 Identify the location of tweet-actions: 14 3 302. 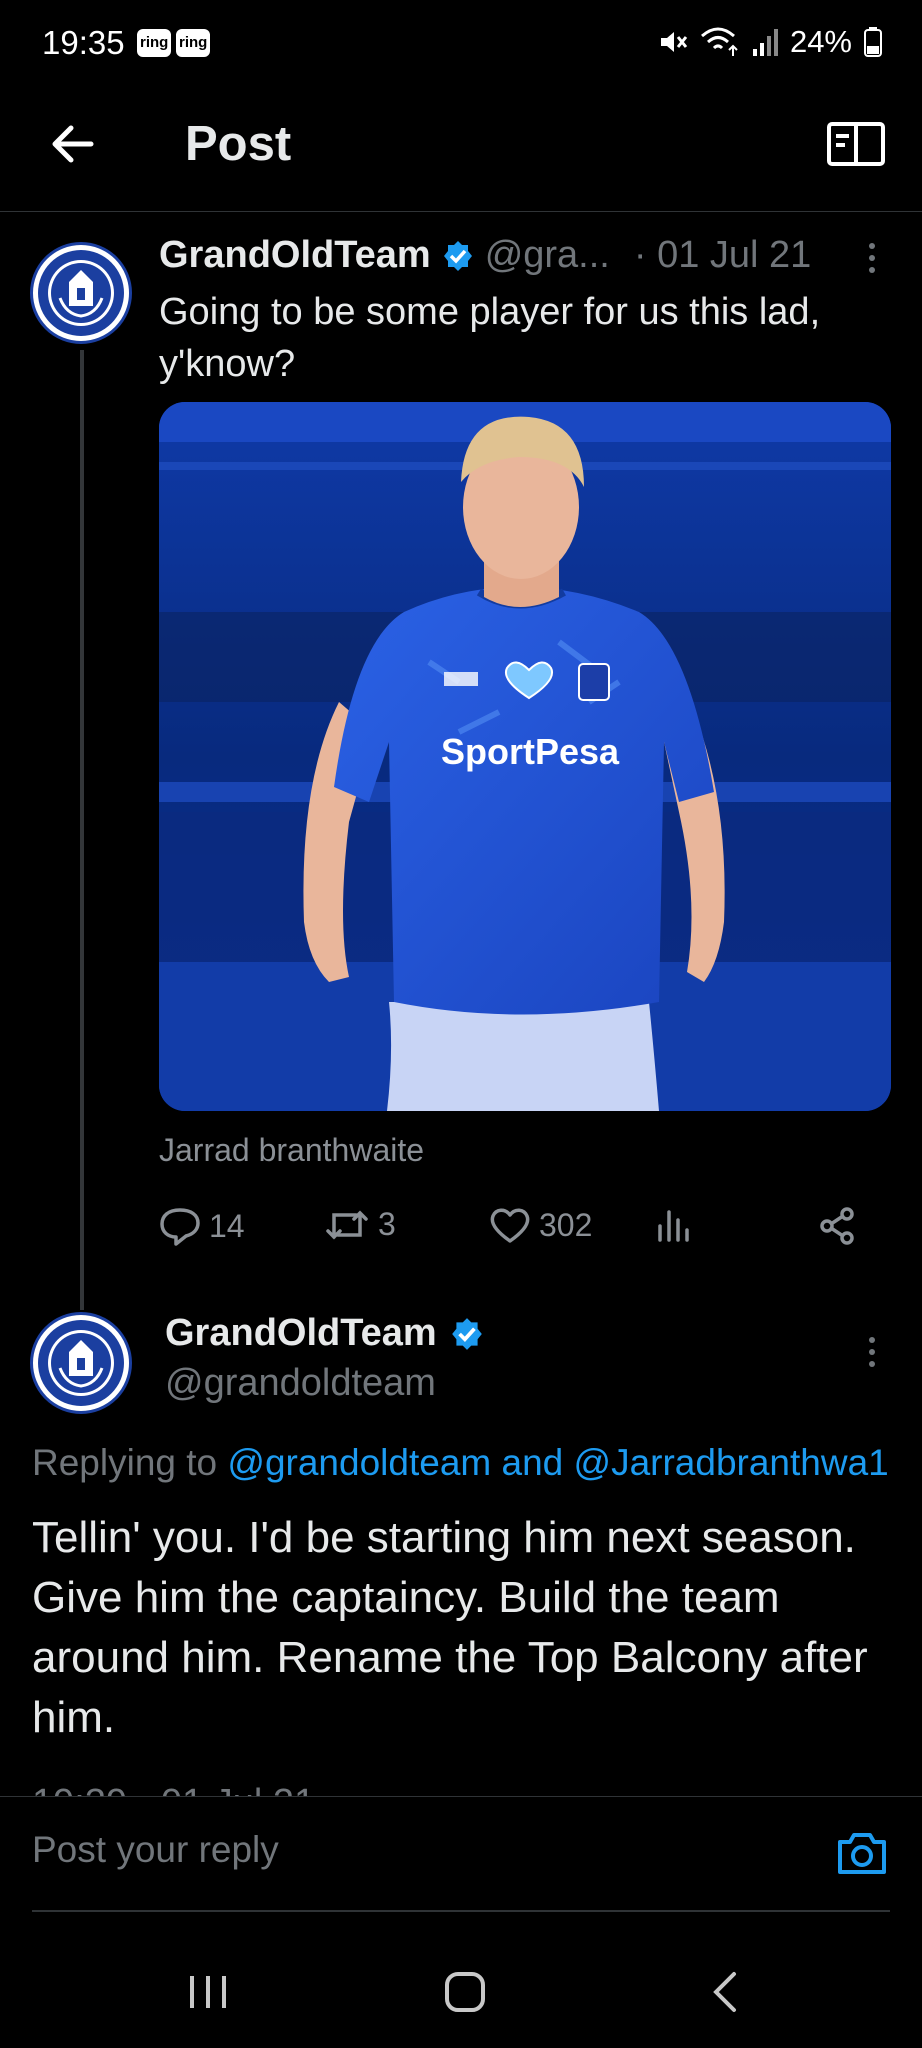
(519, 1231).